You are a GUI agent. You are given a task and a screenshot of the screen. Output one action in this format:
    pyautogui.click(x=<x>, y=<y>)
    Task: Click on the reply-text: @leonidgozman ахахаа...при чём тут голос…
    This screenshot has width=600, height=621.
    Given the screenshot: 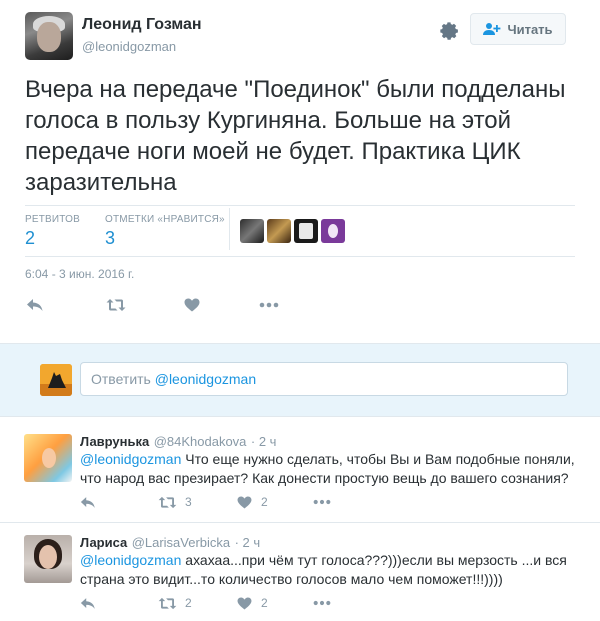 What is the action you would take?
    pyautogui.click(x=329, y=570)
    